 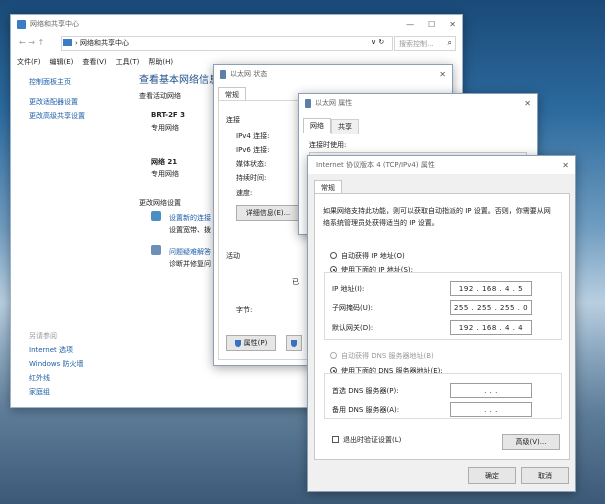 What do you see at coordinates (366, 410) in the screenshot?
I see `alternate-dns-label: 备用 DNS 服务器(A):` at bounding box center [366, 410].